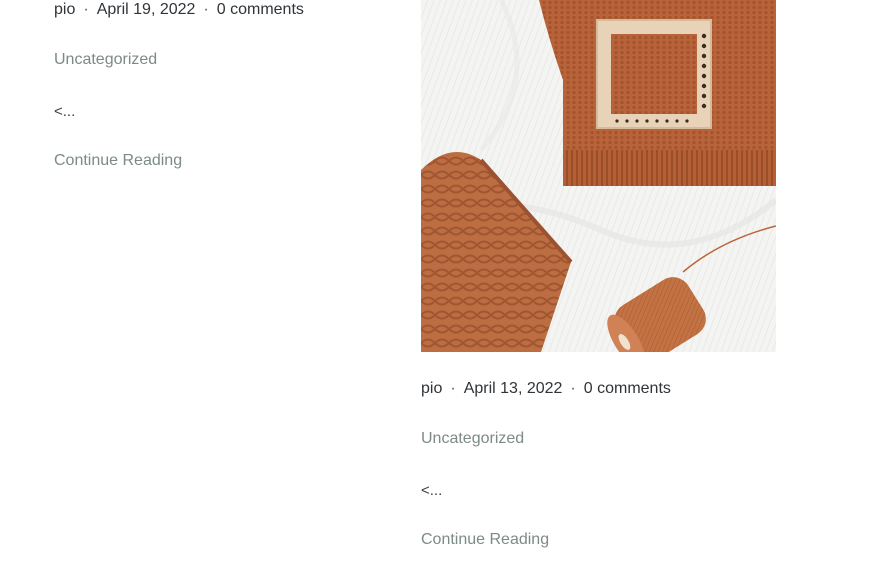 The height and width of the screenshot is (568, 880). I want to click on post-date-link: April 13, 2022, so click(513, 388).